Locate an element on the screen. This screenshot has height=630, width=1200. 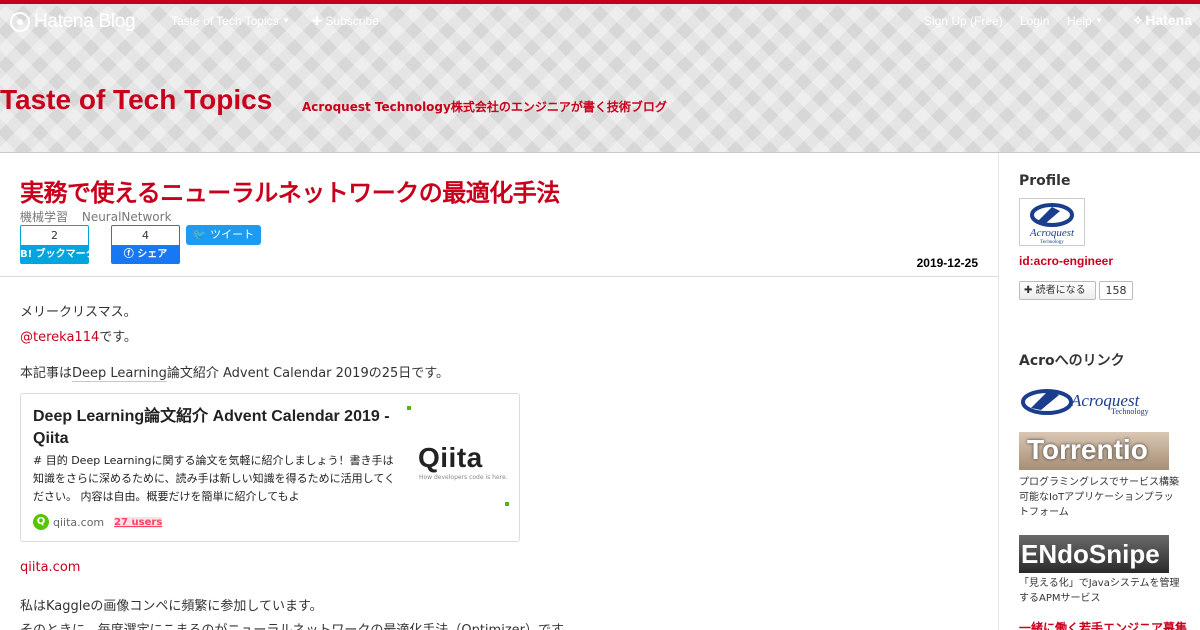
endosnipe-caption: 「見える化」でJavaシステムを管理するAPMサービス is located at coordinates (1099, 591).